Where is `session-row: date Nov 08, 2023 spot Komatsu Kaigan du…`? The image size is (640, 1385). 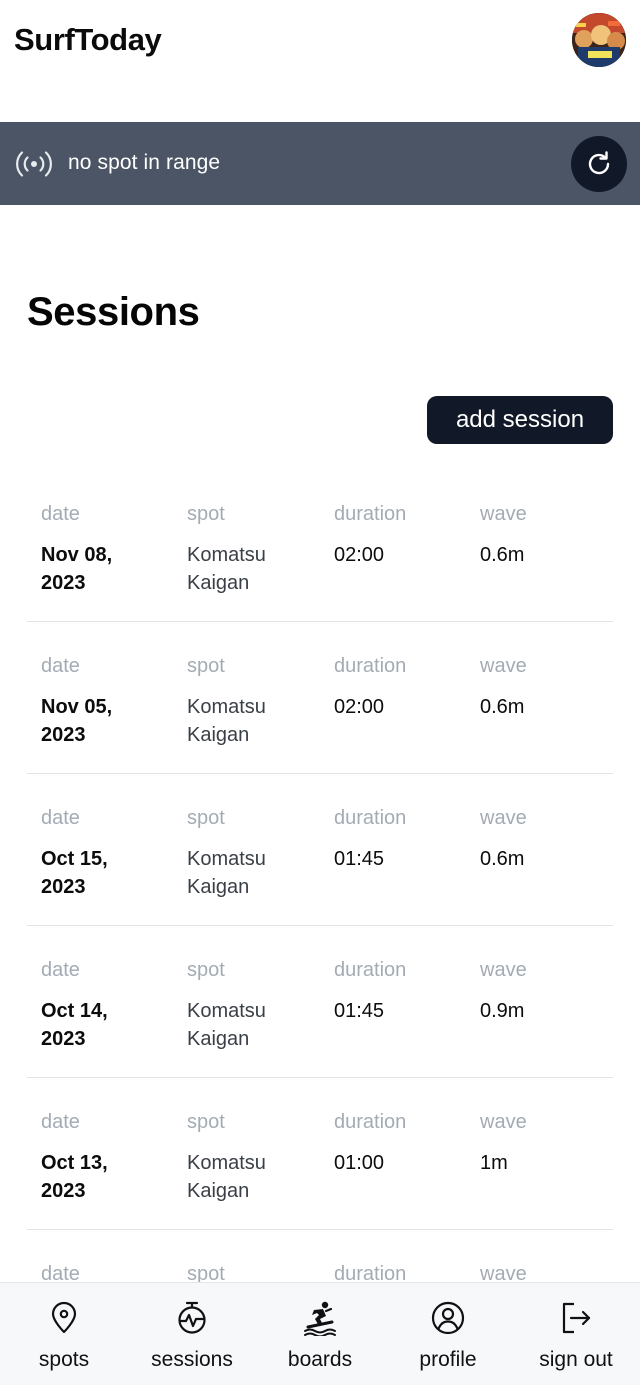
session-row: date Nov 08, 2023 spot Komatsu Kaigan du… is located at coordinates (320, 546).